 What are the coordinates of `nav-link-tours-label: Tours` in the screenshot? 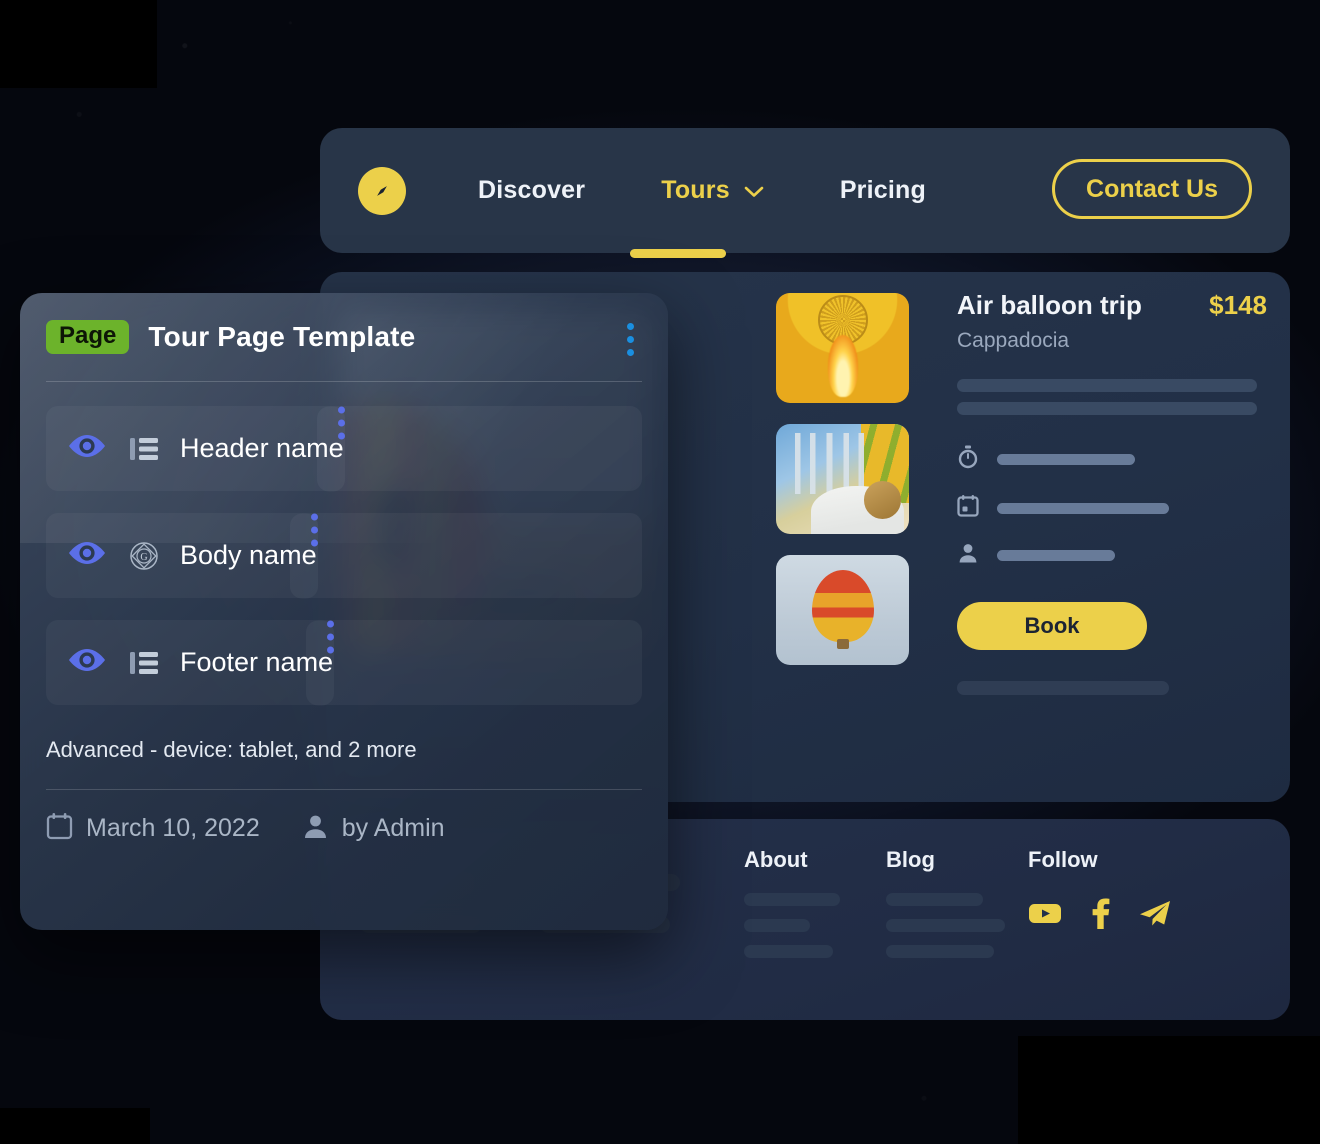 It's located at (695, 190).